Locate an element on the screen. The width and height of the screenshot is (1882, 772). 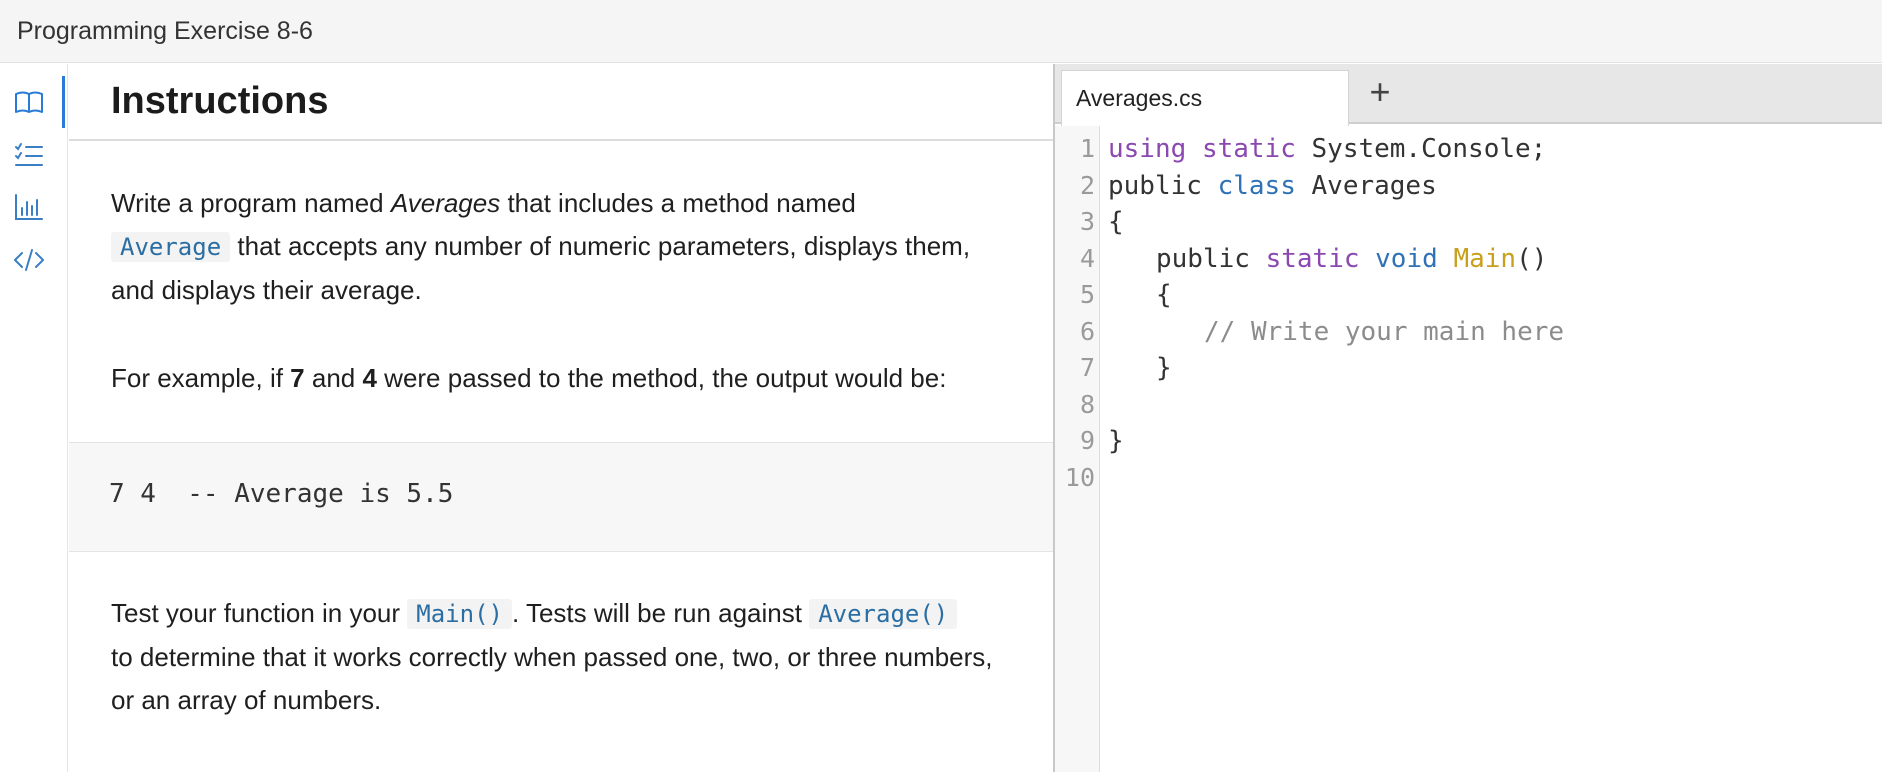
code-line-5: { is located at coordinates (1164, 295).